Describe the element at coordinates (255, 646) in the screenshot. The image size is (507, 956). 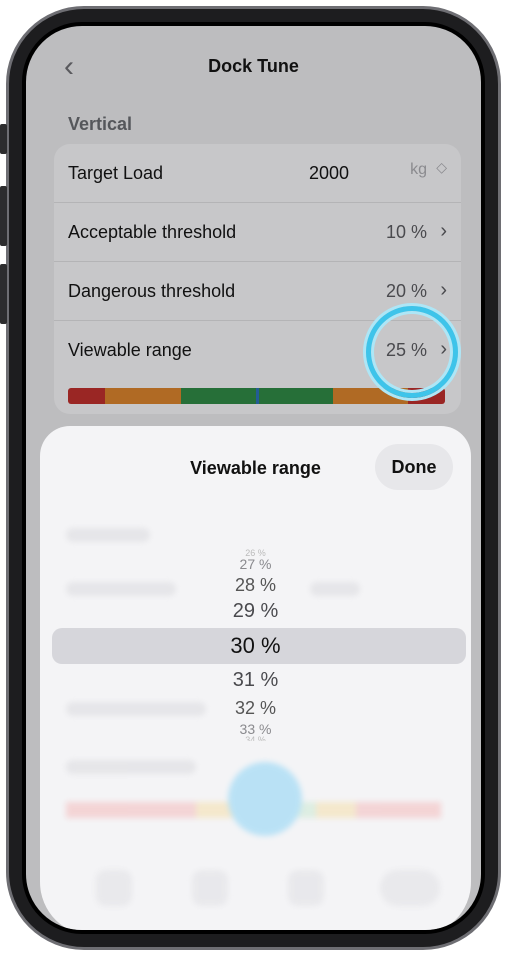
I see `picker-option-selected: 30 %` at that location.